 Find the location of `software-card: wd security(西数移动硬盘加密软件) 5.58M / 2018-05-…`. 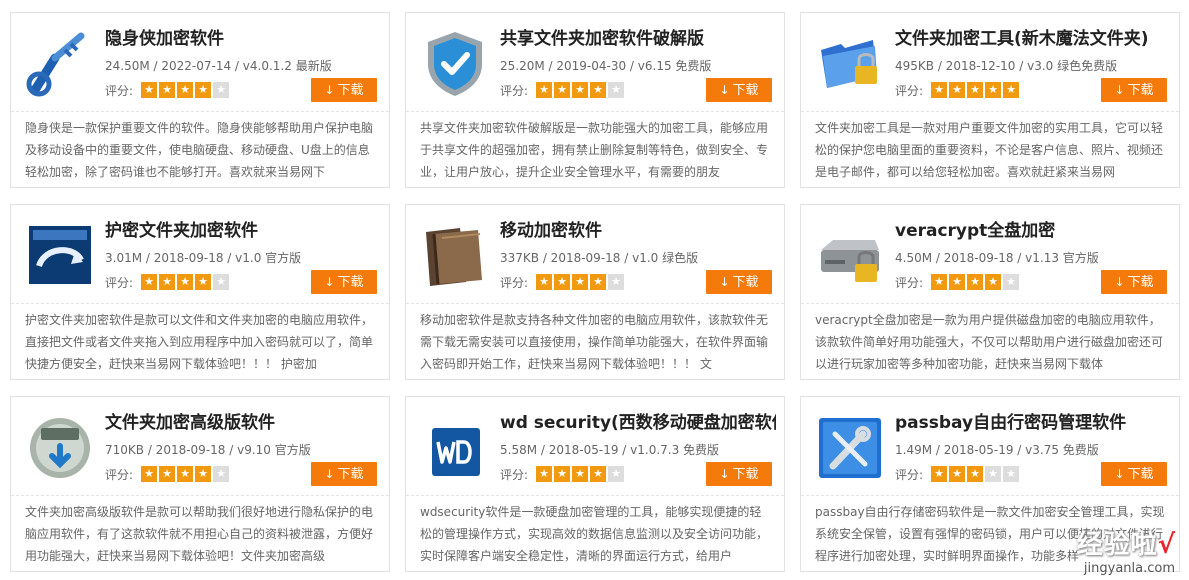

software-card: wd security(西数移动硬盘加密软件) 5.58M / 2018-05-… is located at coordinates (595, 484).